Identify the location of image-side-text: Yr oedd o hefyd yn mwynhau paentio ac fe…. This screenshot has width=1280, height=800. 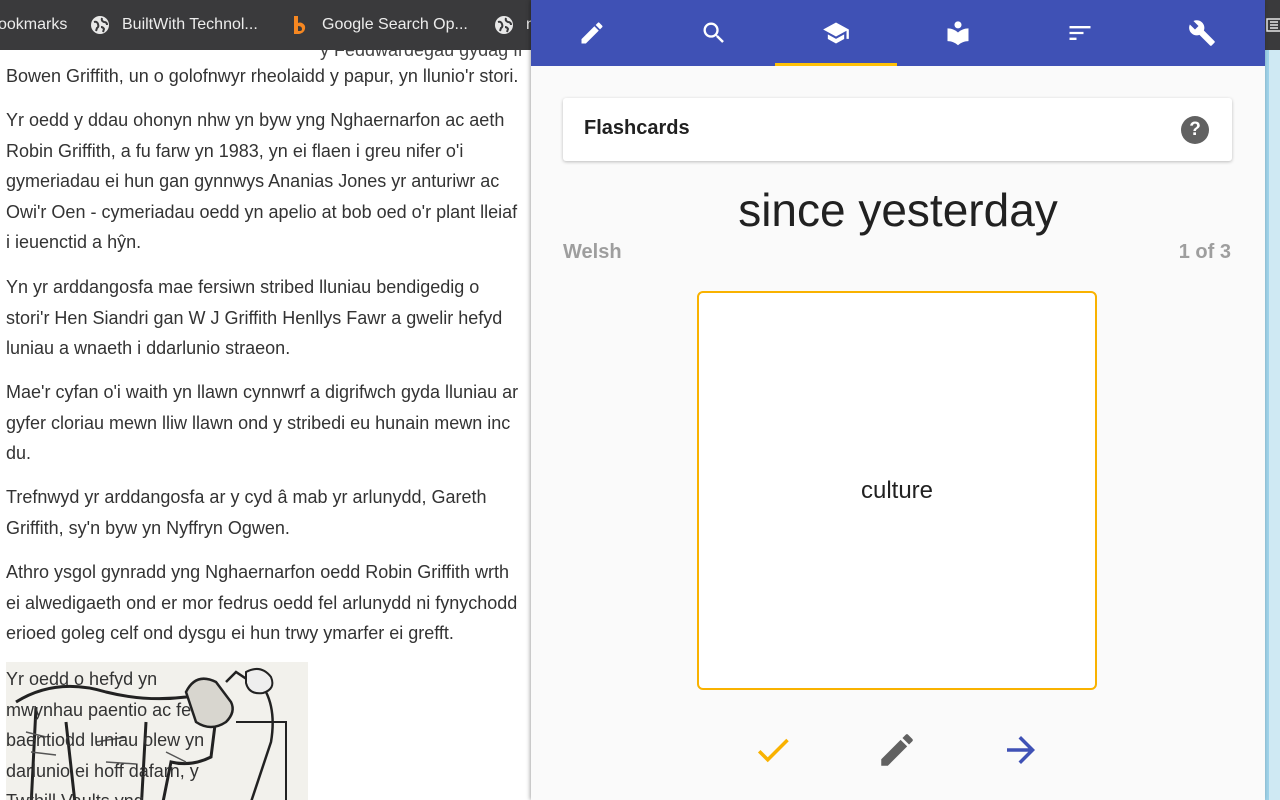
(105, 734).